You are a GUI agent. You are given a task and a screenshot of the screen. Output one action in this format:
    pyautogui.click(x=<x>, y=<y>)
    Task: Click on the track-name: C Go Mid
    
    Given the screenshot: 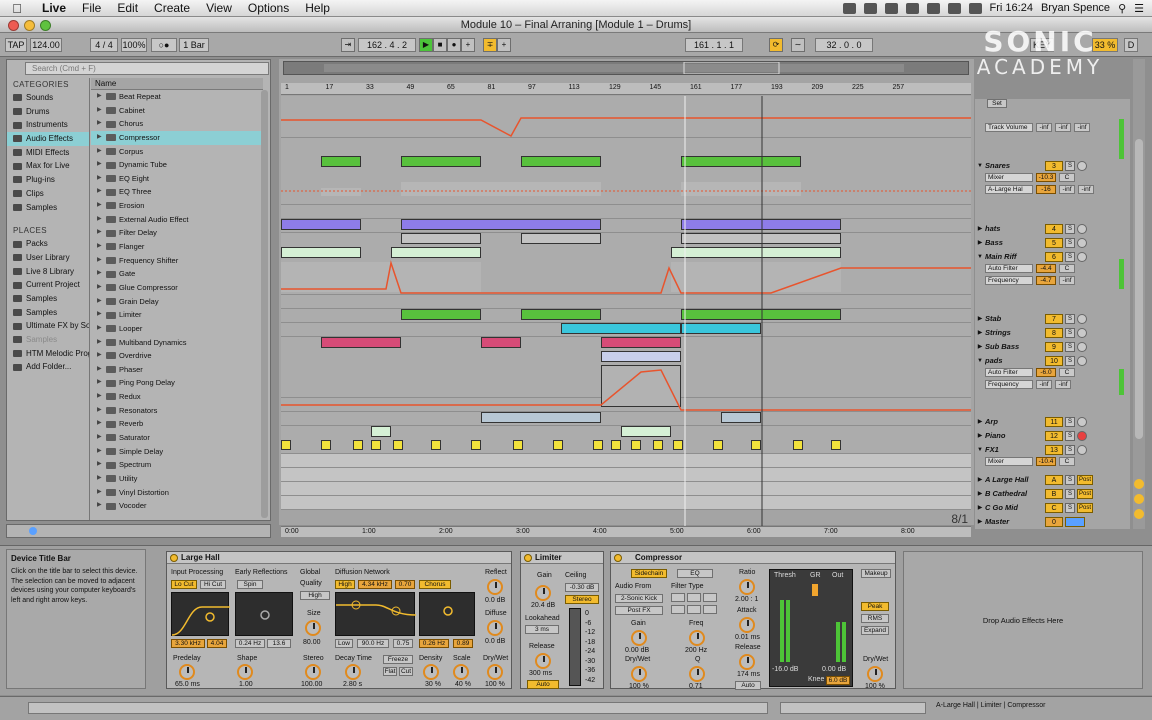 What is the action you would take?
    pyautogui.click(x=1014, y=507)
    